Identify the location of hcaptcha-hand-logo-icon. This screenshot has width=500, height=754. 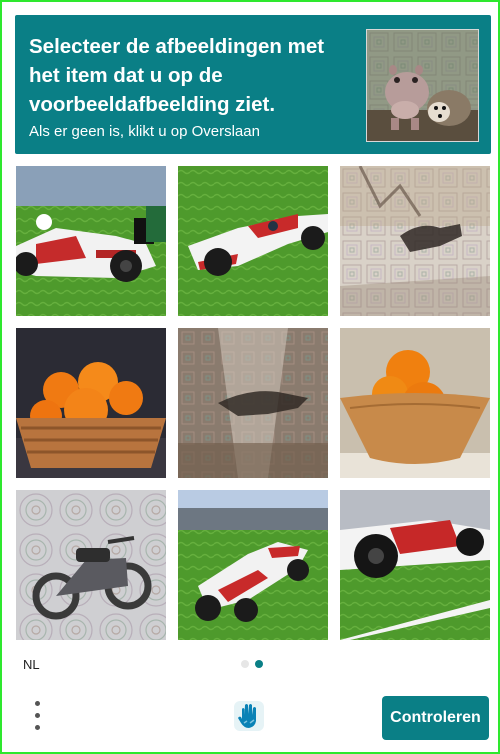
(249, 716).